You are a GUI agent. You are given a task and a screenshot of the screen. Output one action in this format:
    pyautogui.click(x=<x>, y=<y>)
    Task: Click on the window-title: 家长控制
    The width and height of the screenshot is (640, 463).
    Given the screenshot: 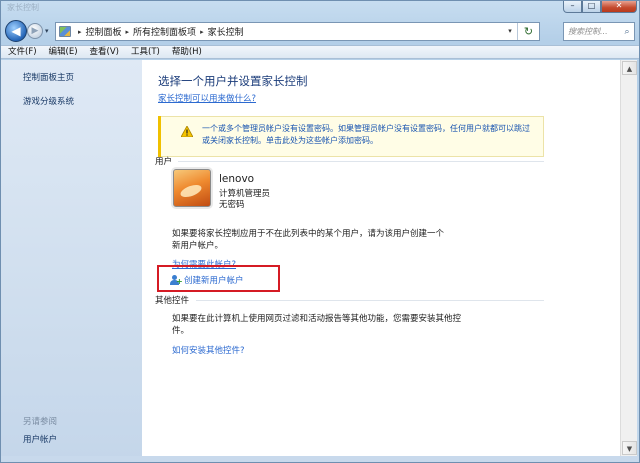 What is the action you would take?
    pyautogui.click(x=23, y=7)
    